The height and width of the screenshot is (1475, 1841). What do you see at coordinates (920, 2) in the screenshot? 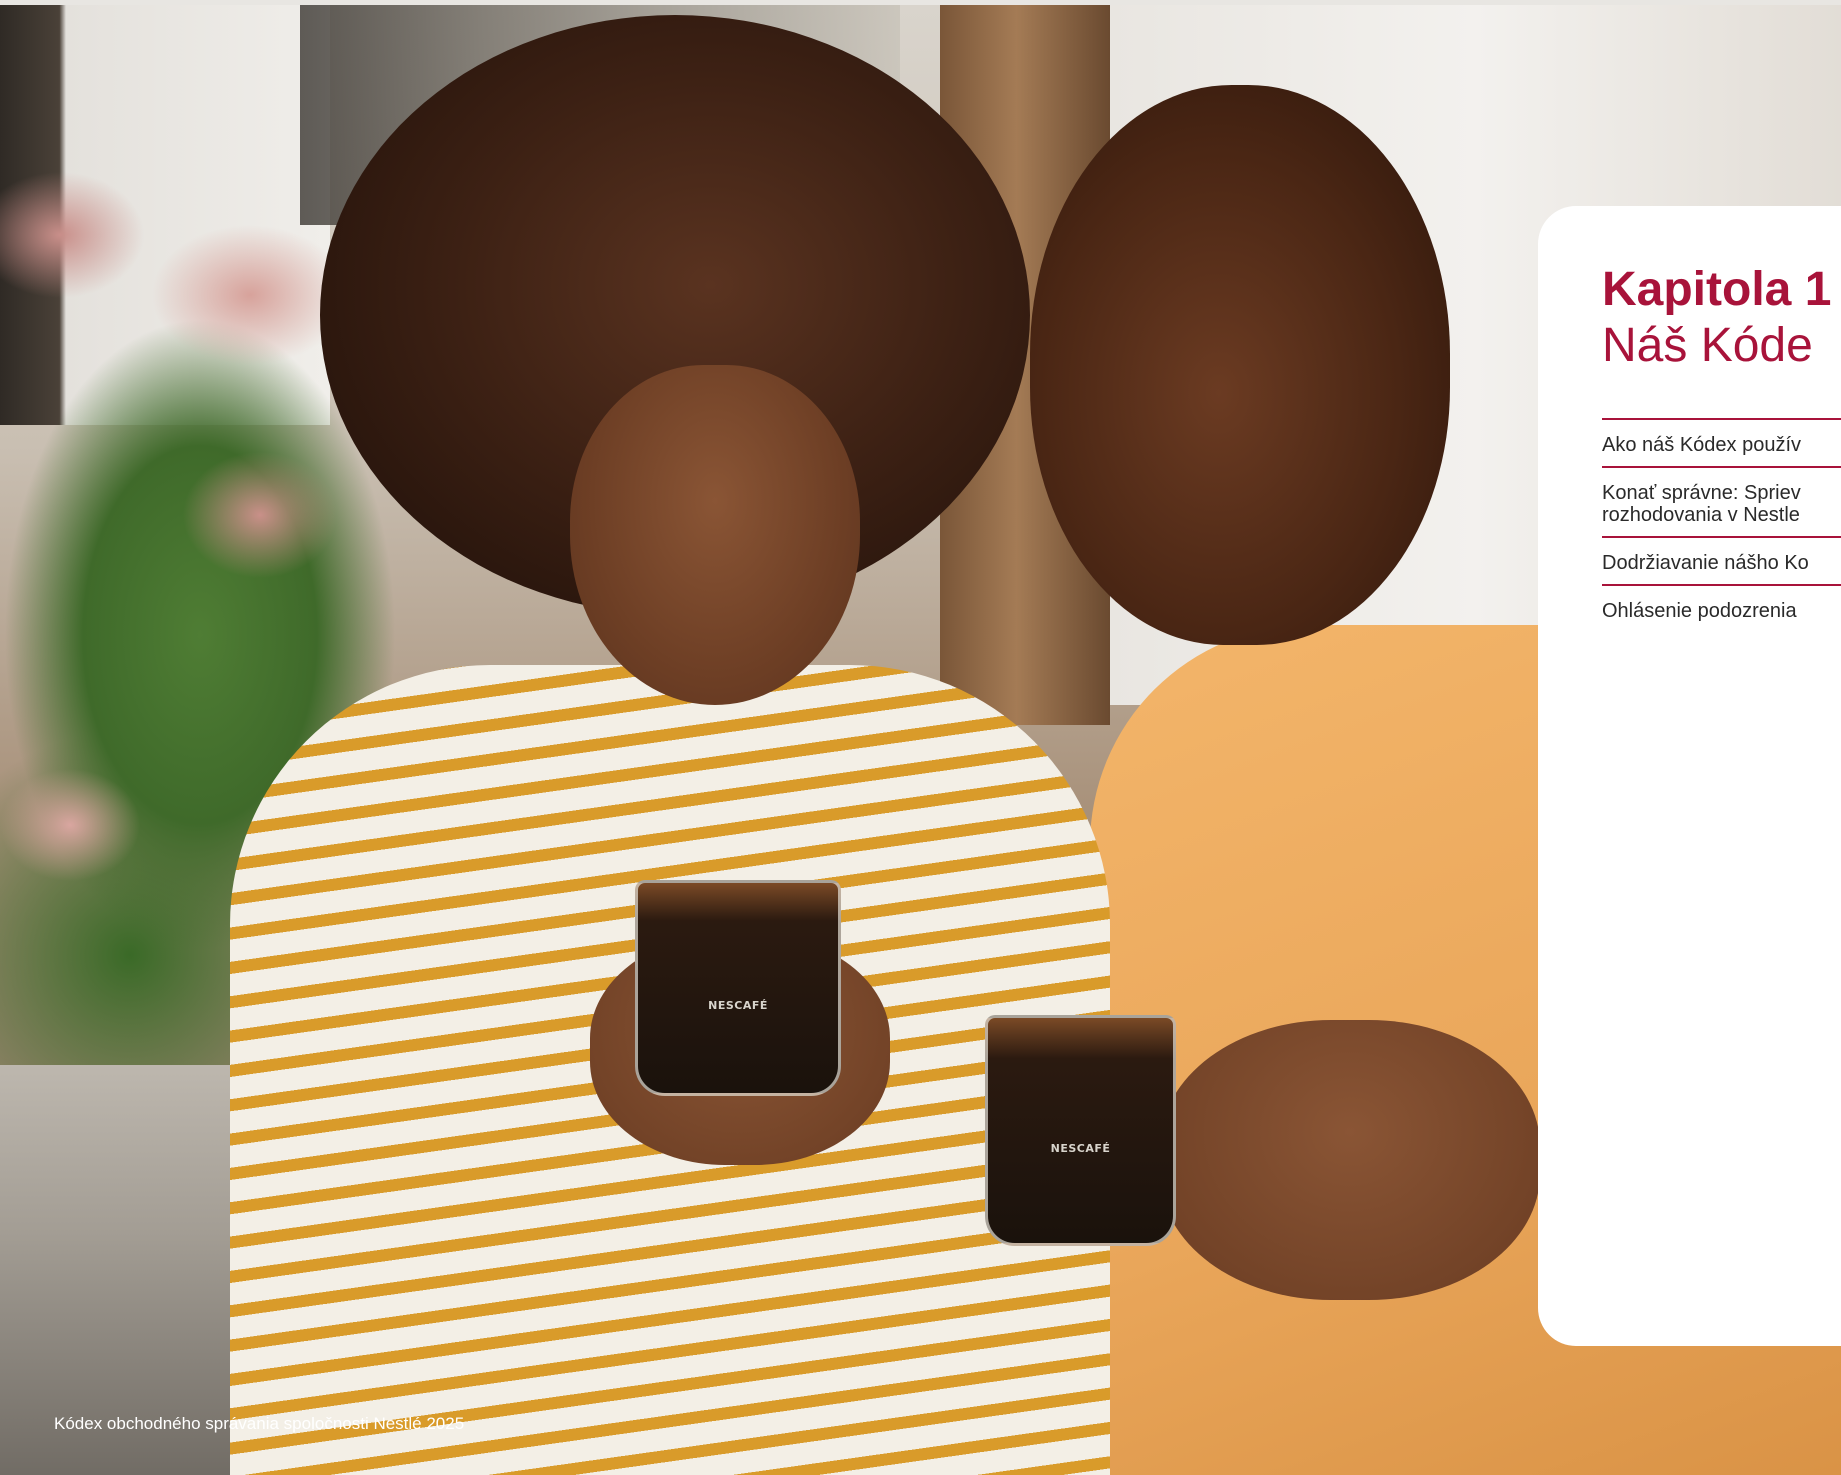
I see `top-strip` at bounding box center [920, 2].